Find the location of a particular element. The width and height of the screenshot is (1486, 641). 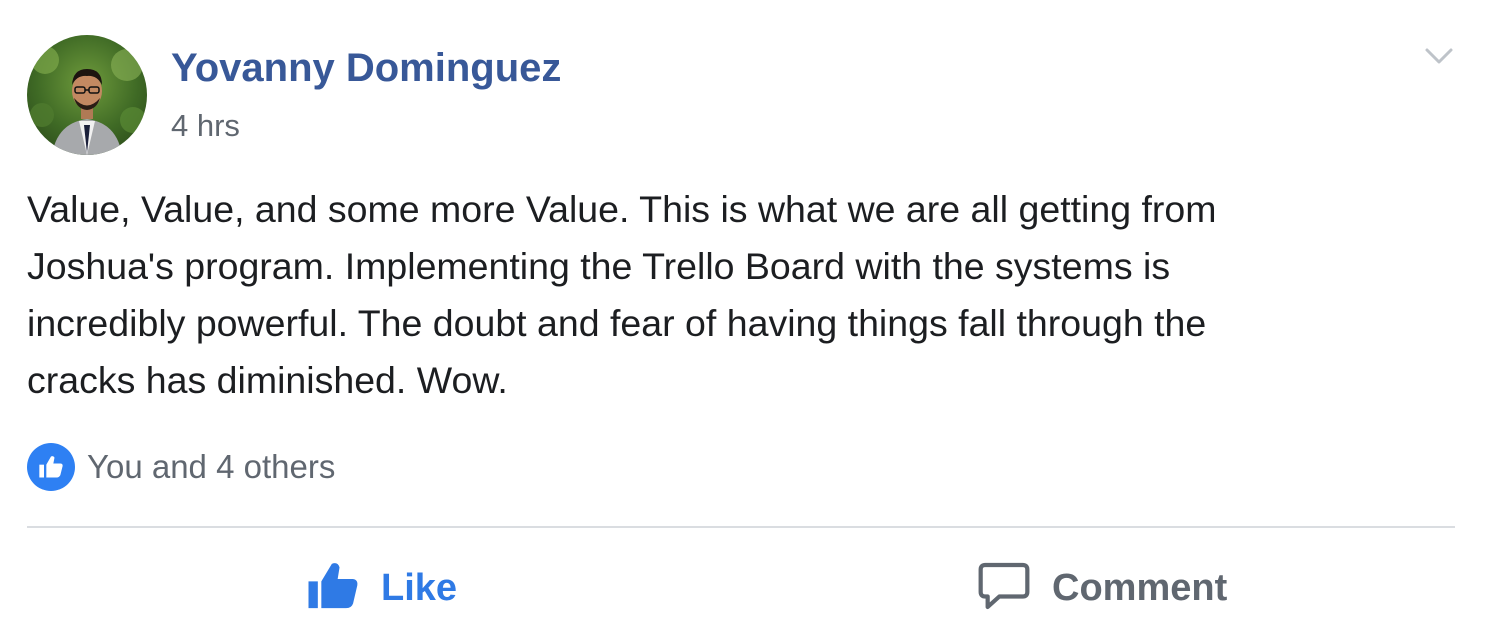

author-name: Yovanny Dominguez is located at coordinates (366, 68).